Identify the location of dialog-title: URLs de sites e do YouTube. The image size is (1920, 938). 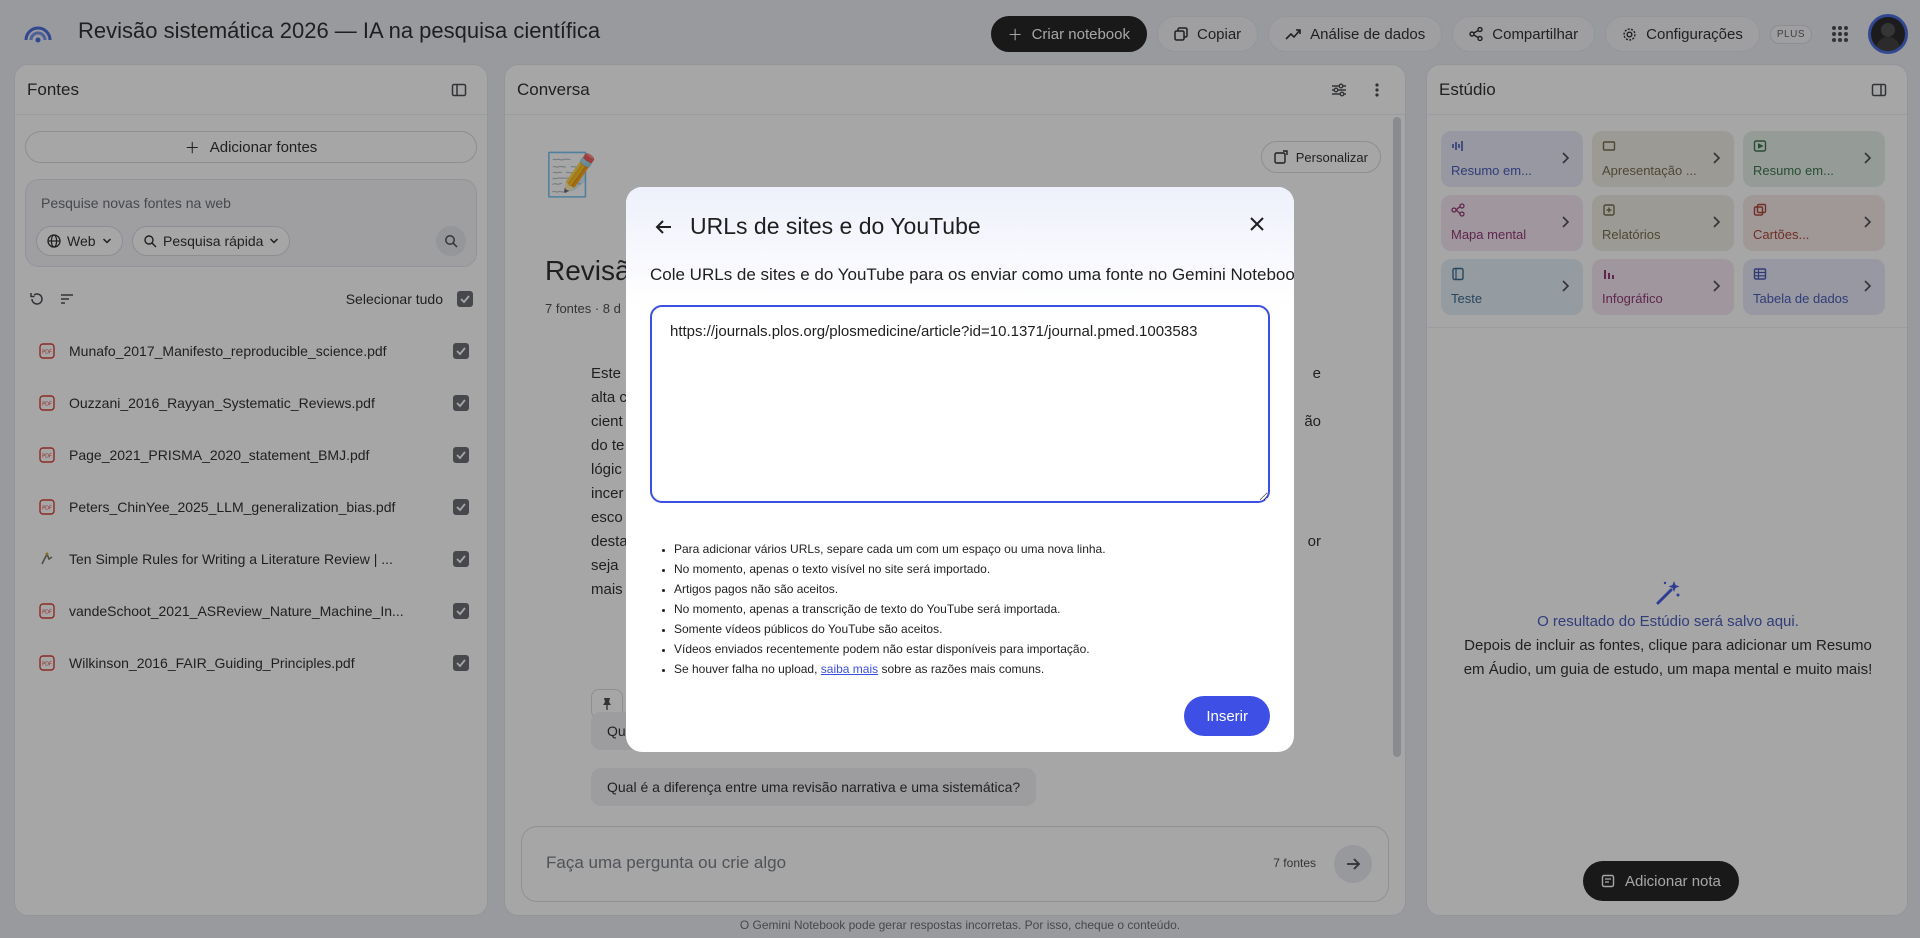
(835, 226).